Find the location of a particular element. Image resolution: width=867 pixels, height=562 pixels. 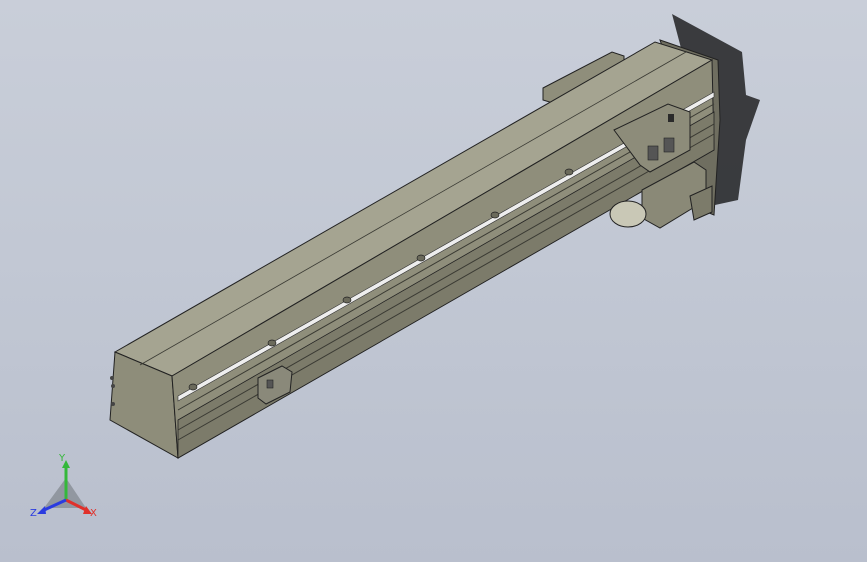

view-orientation-triad: Y X Z is located at coordinates (68, 487).